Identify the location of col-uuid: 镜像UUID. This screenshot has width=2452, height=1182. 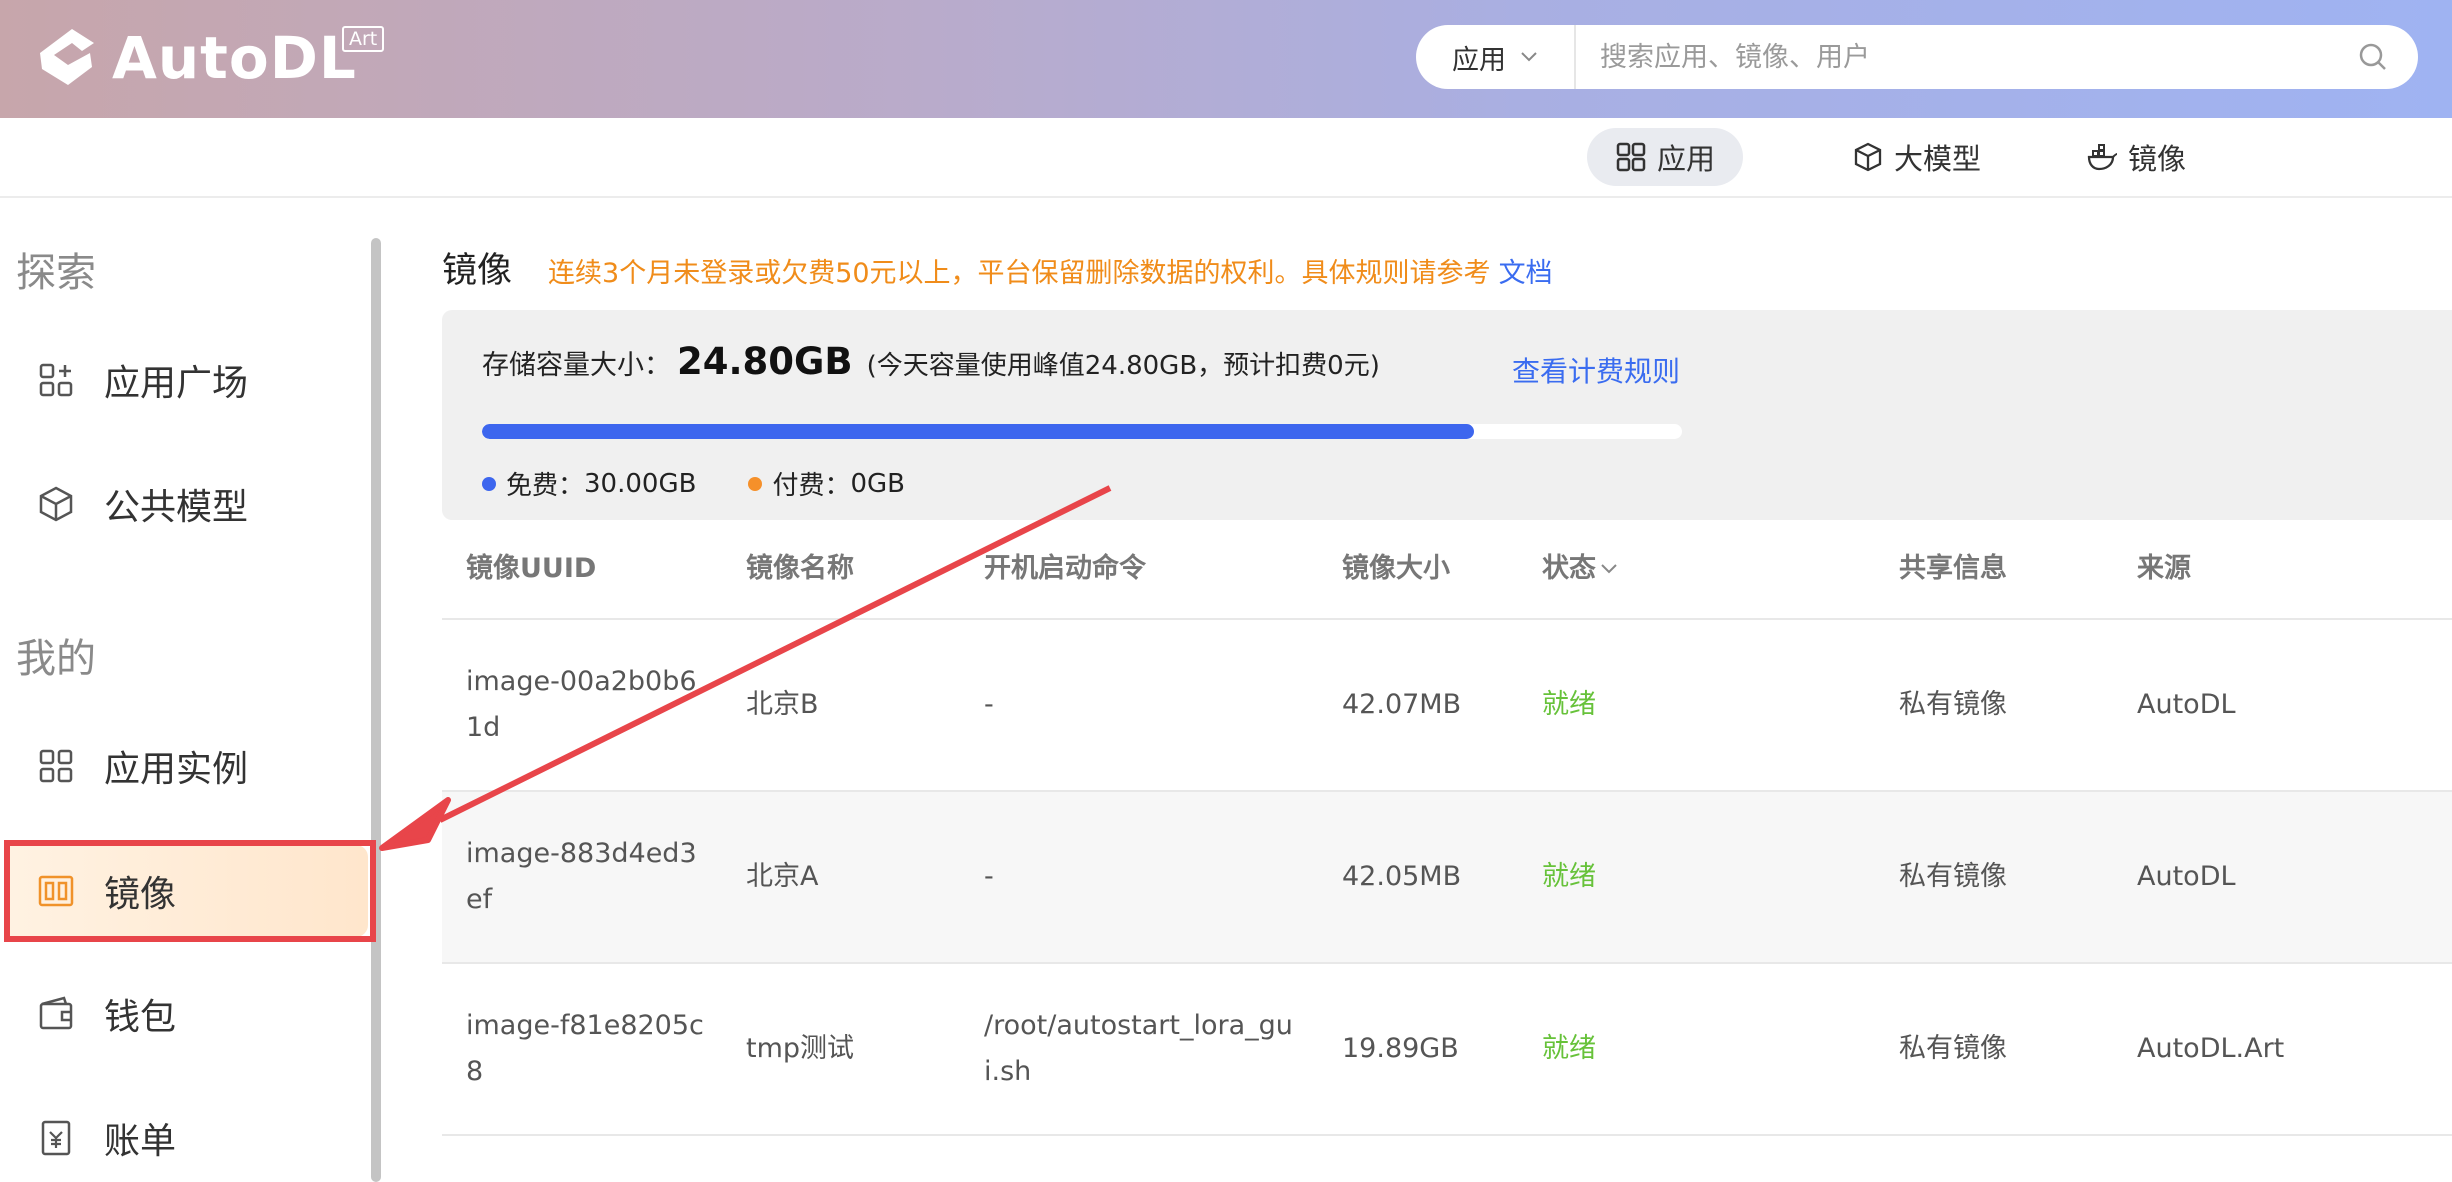
(531, 568).